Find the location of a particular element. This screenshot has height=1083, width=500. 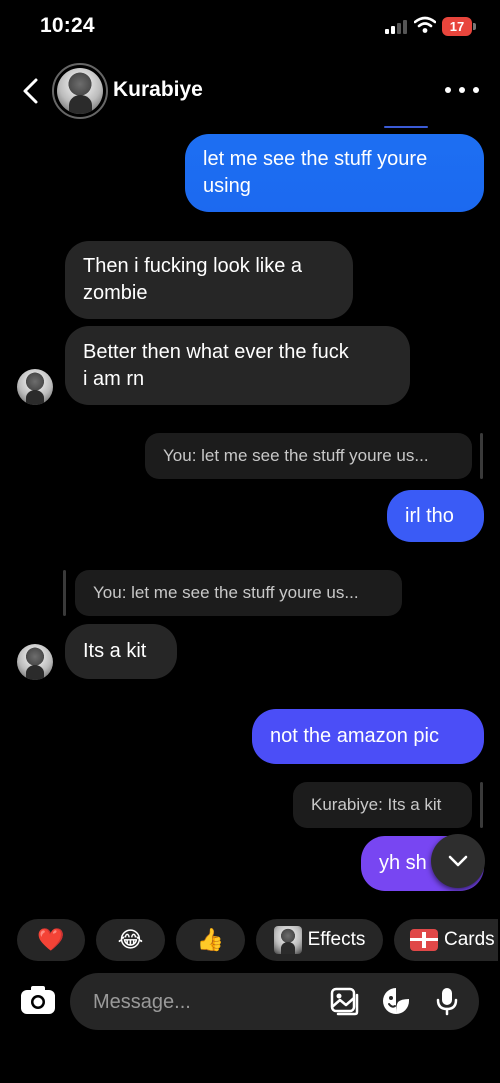

effects-button: Effects is located at coordinates (319, 940).